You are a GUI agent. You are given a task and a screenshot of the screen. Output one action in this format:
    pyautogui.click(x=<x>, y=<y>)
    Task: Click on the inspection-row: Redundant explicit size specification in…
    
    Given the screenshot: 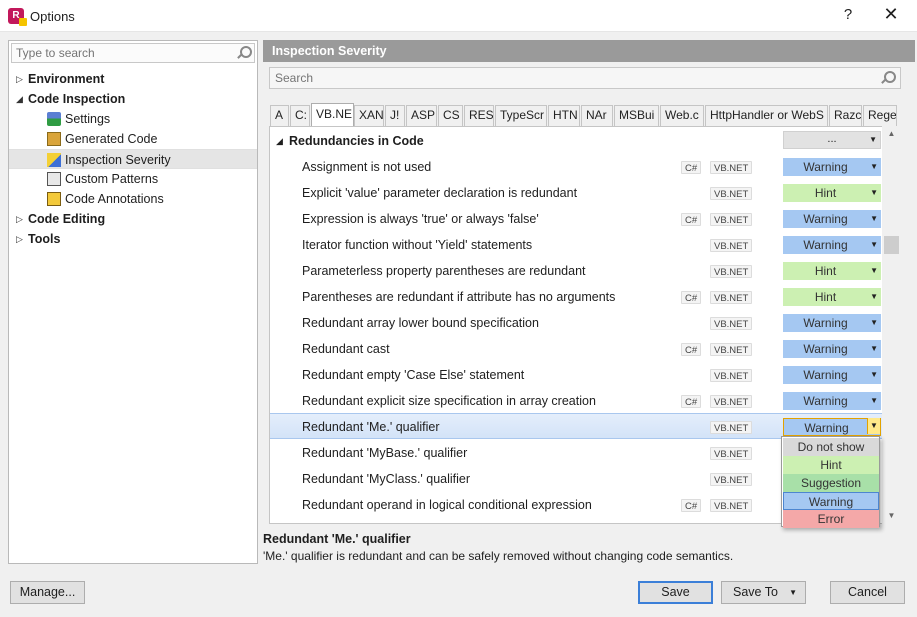 What is the action you would take?
    pyautogui.click(x=576, y=401)
    